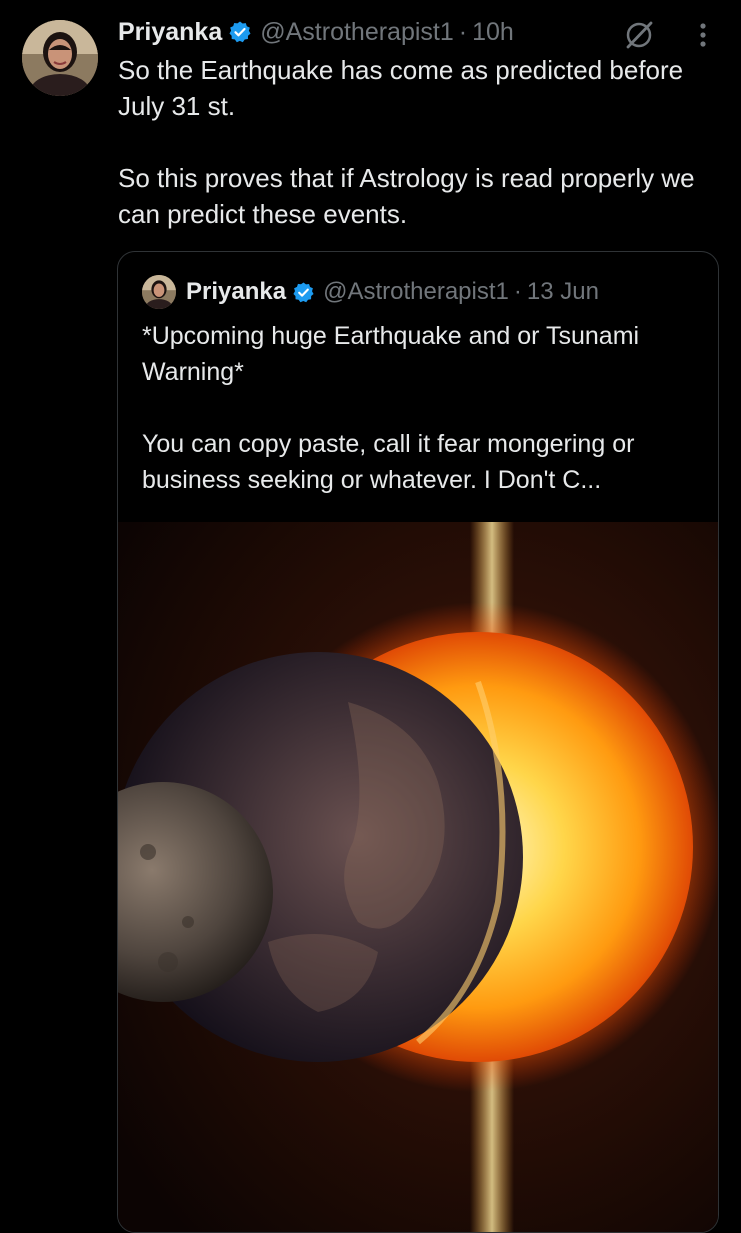 This screenshot has height=1233, width=741. I want to click on author-avatar, so click(60, 58).